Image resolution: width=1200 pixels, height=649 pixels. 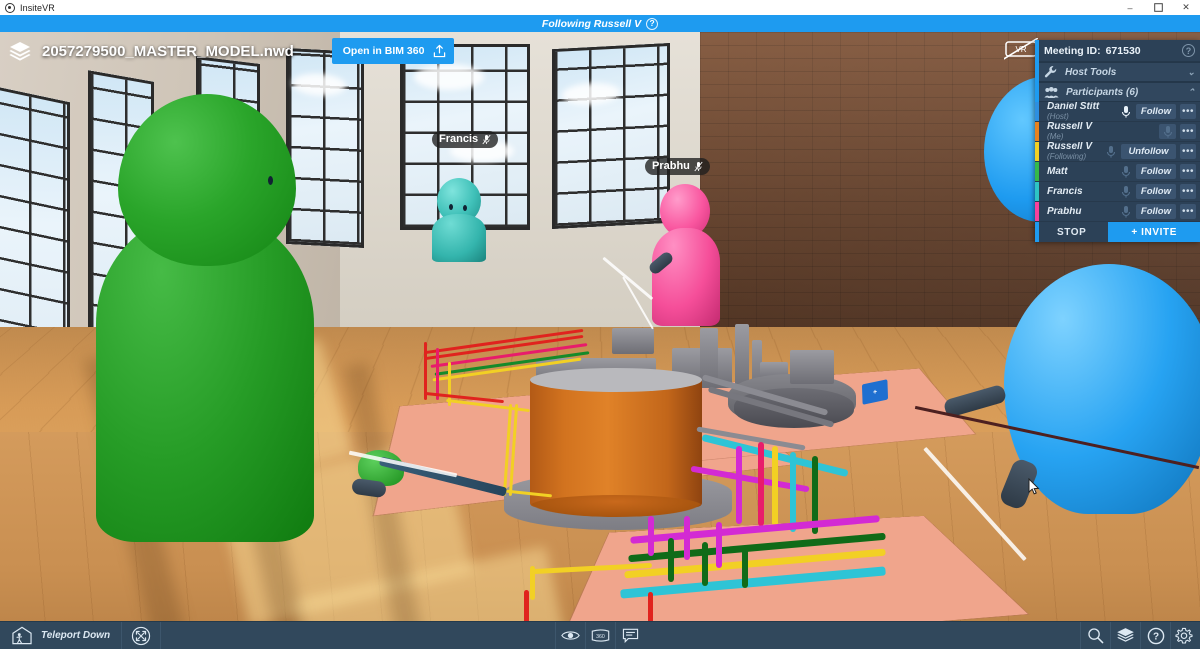 I want to click on participant-name-group: Prabhu, so click(x=1081, y=212).